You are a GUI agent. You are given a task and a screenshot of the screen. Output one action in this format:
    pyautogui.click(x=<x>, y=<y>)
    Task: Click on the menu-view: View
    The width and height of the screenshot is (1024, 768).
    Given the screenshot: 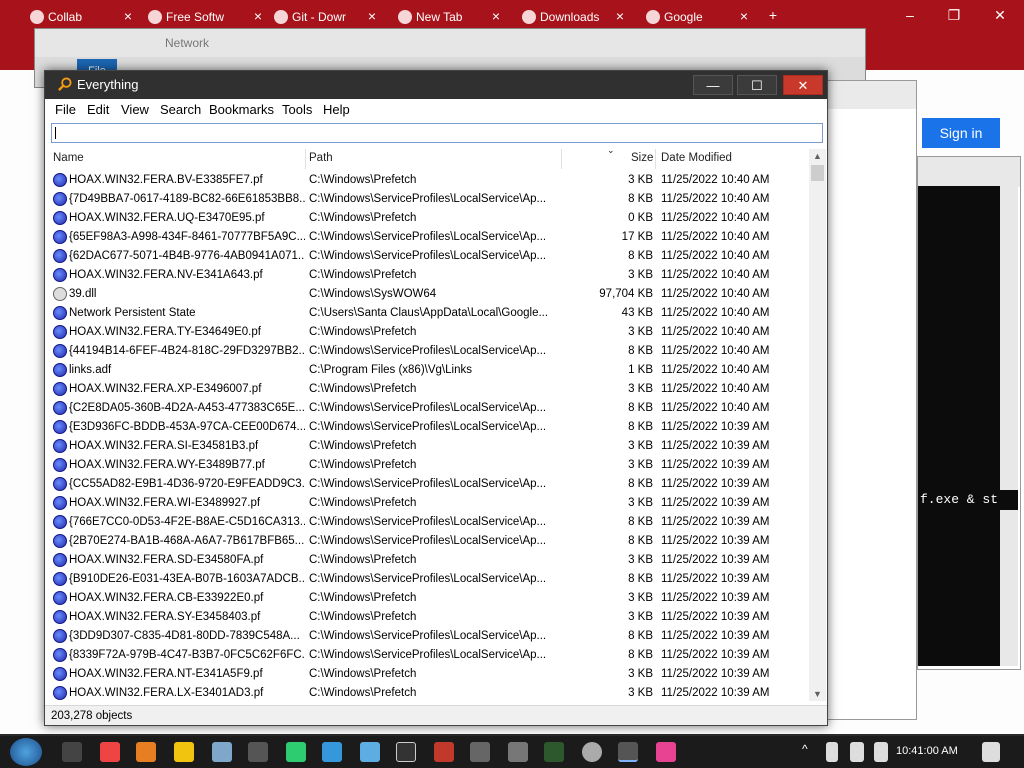 What is the action you would take?
    pyautogui.click(x=135, y=109)
    